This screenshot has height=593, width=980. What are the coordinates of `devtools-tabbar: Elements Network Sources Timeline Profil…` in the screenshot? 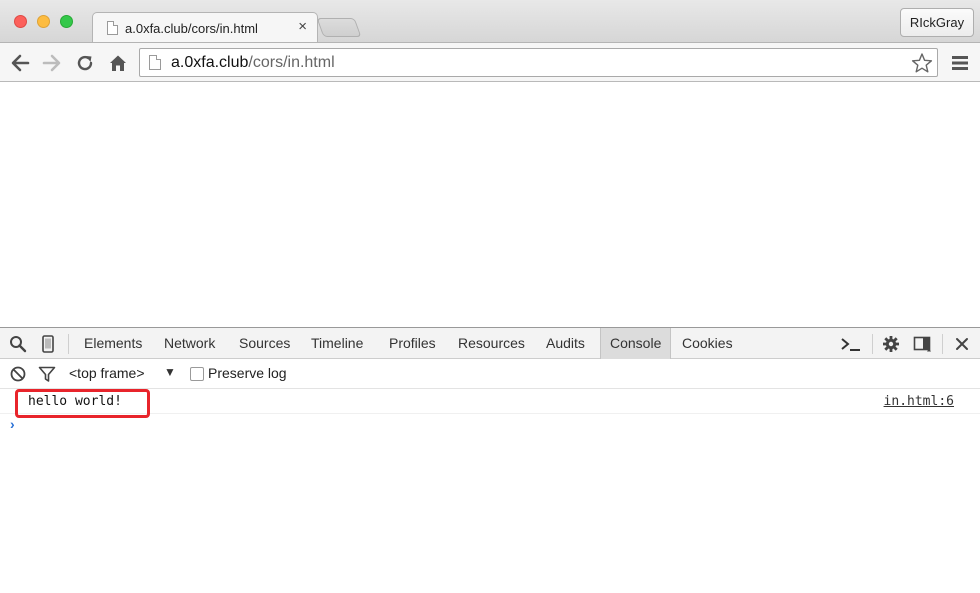 It's located at (490, 343).